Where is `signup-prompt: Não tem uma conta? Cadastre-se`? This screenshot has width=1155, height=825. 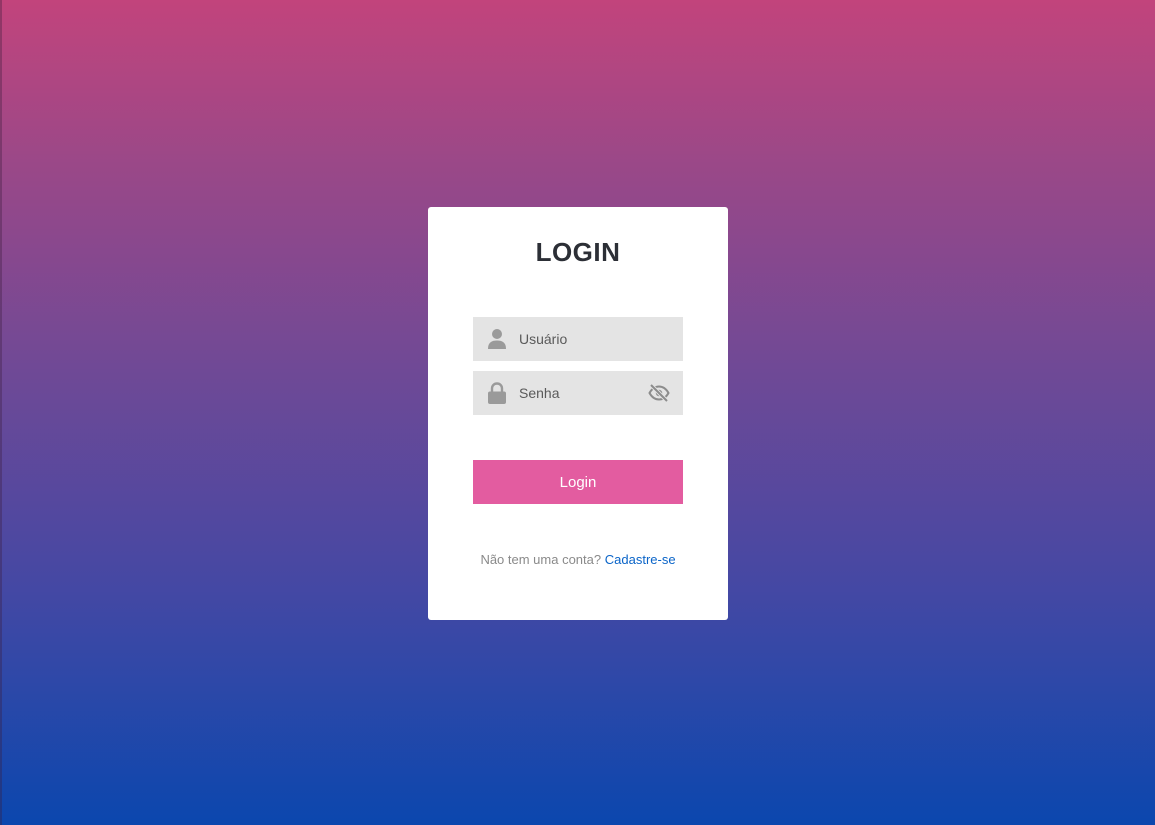
signup-prompt: Não tem uma conta? Cadastre-se is located at coordinates (578, 559).